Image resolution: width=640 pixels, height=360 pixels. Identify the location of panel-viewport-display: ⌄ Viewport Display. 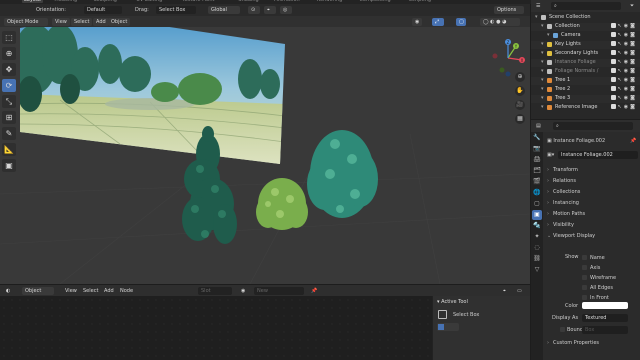
(593, 236).